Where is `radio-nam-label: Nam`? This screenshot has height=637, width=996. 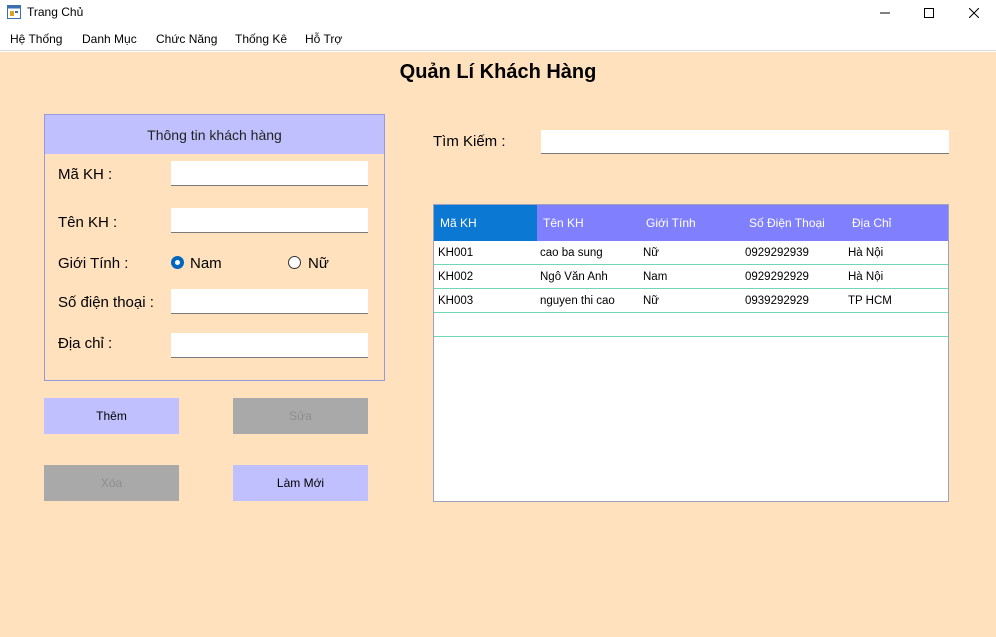 radio-nam-label: Nam is located at coordinates (206, 263).